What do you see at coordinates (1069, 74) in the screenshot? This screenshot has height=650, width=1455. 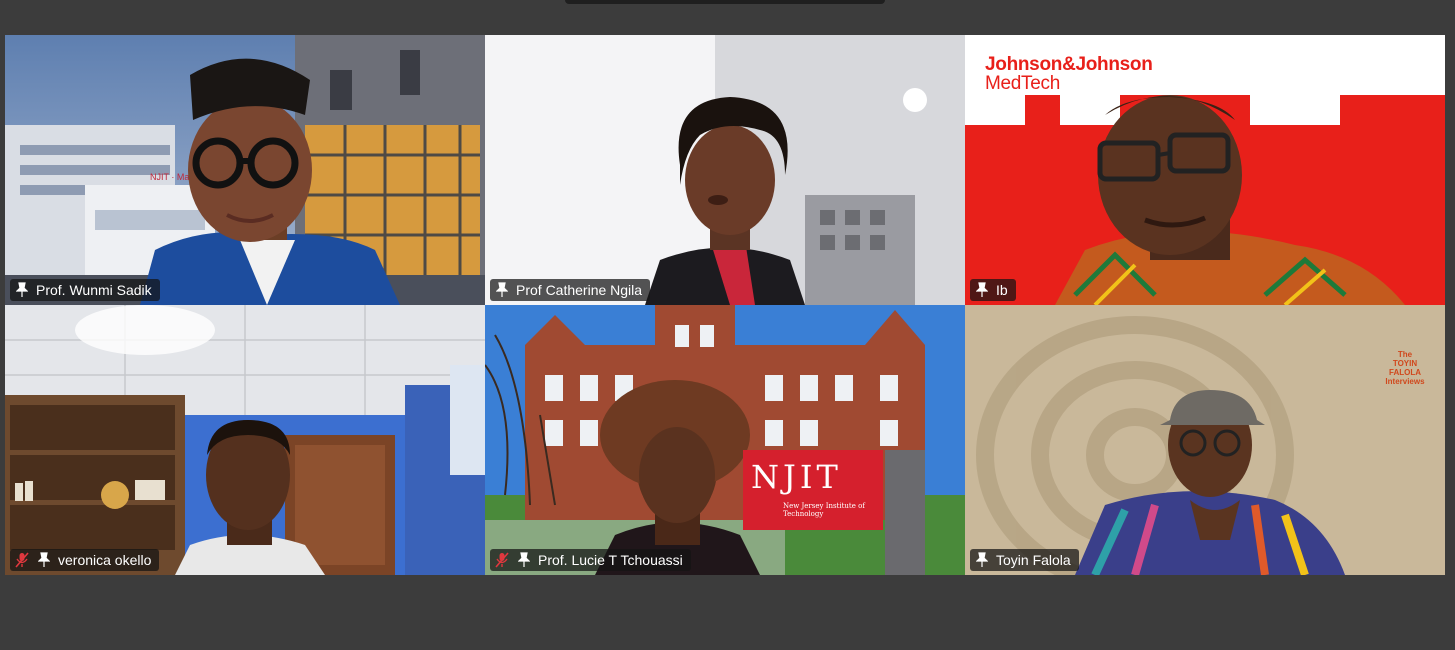 I see `jj-medtech-logo: Johnson&Johnson MedTech` at bounding box center [1069, 74].